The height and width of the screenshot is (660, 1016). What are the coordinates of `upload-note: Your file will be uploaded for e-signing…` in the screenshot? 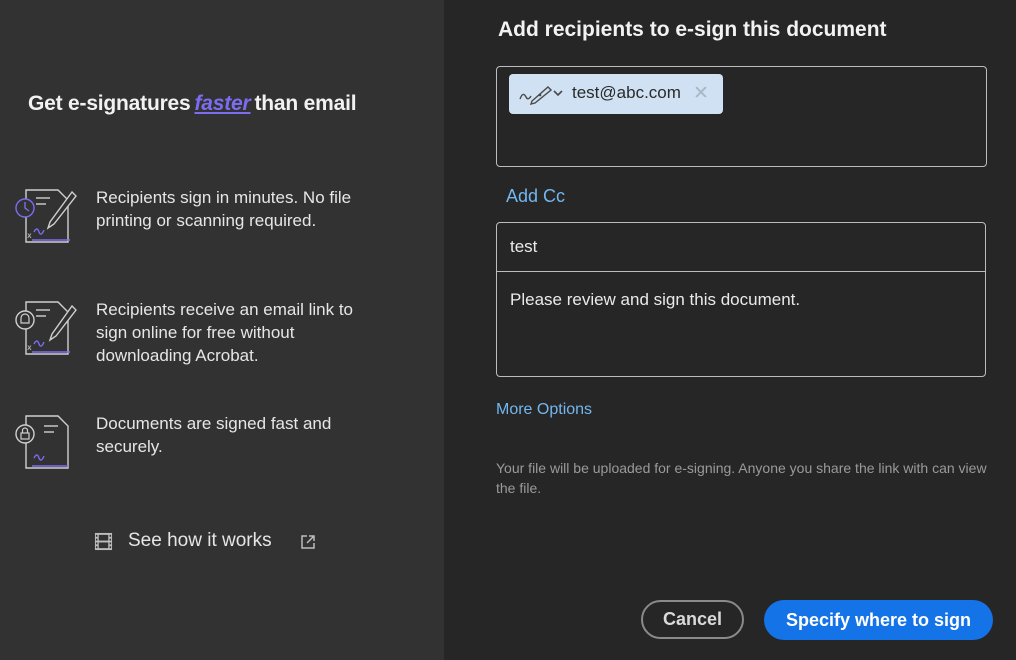 It's located at (741, 478).